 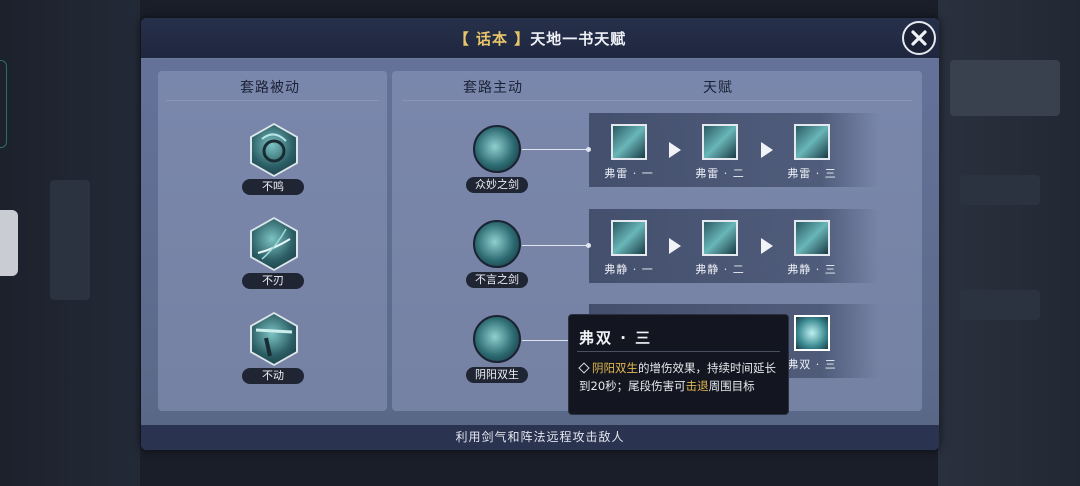 What do you see at coordinates (497, 339) in the screenshot?
I see `yin-yang-icon` at bounding box center [497, 339].